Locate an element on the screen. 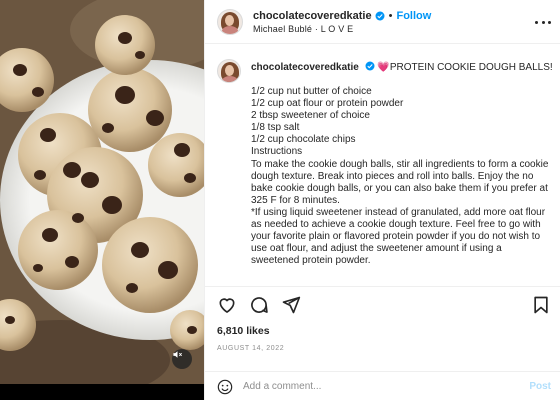 Image resolution: width=560 pixels, height=400 pixels. heart-emoji: 💗 is located at coordinates (383, 67).